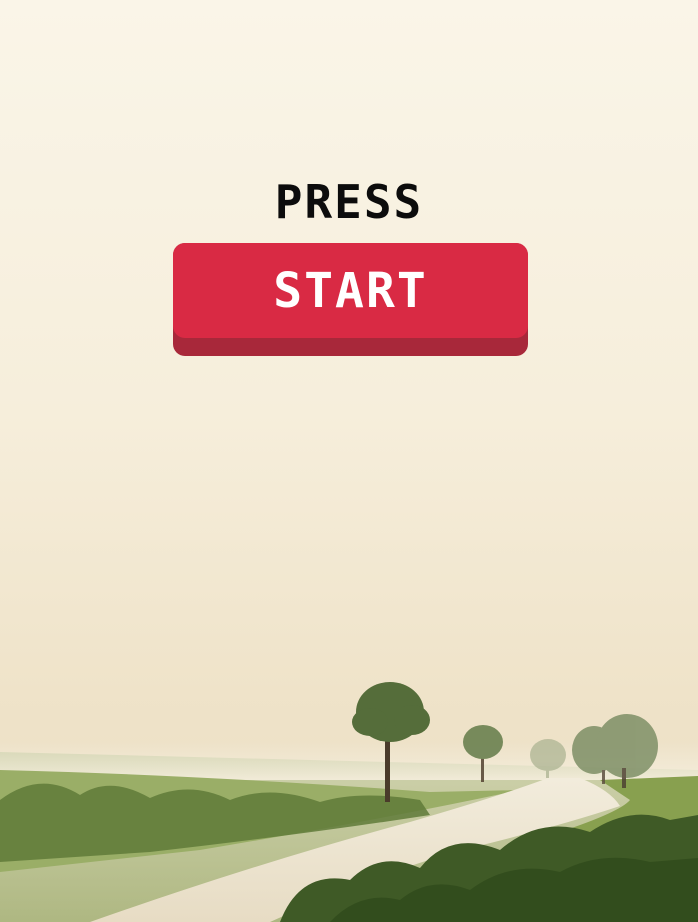 Image resolution: width=698 pixels, height=922 pixels. I want to click on start-button-face: START, so click(350, 290).